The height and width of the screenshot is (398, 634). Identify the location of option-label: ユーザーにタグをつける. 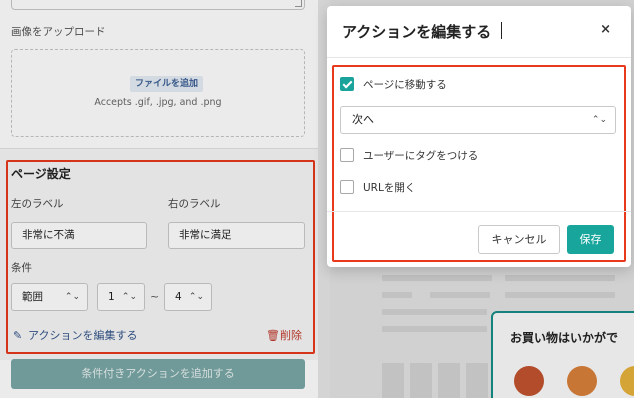
(421, 155).